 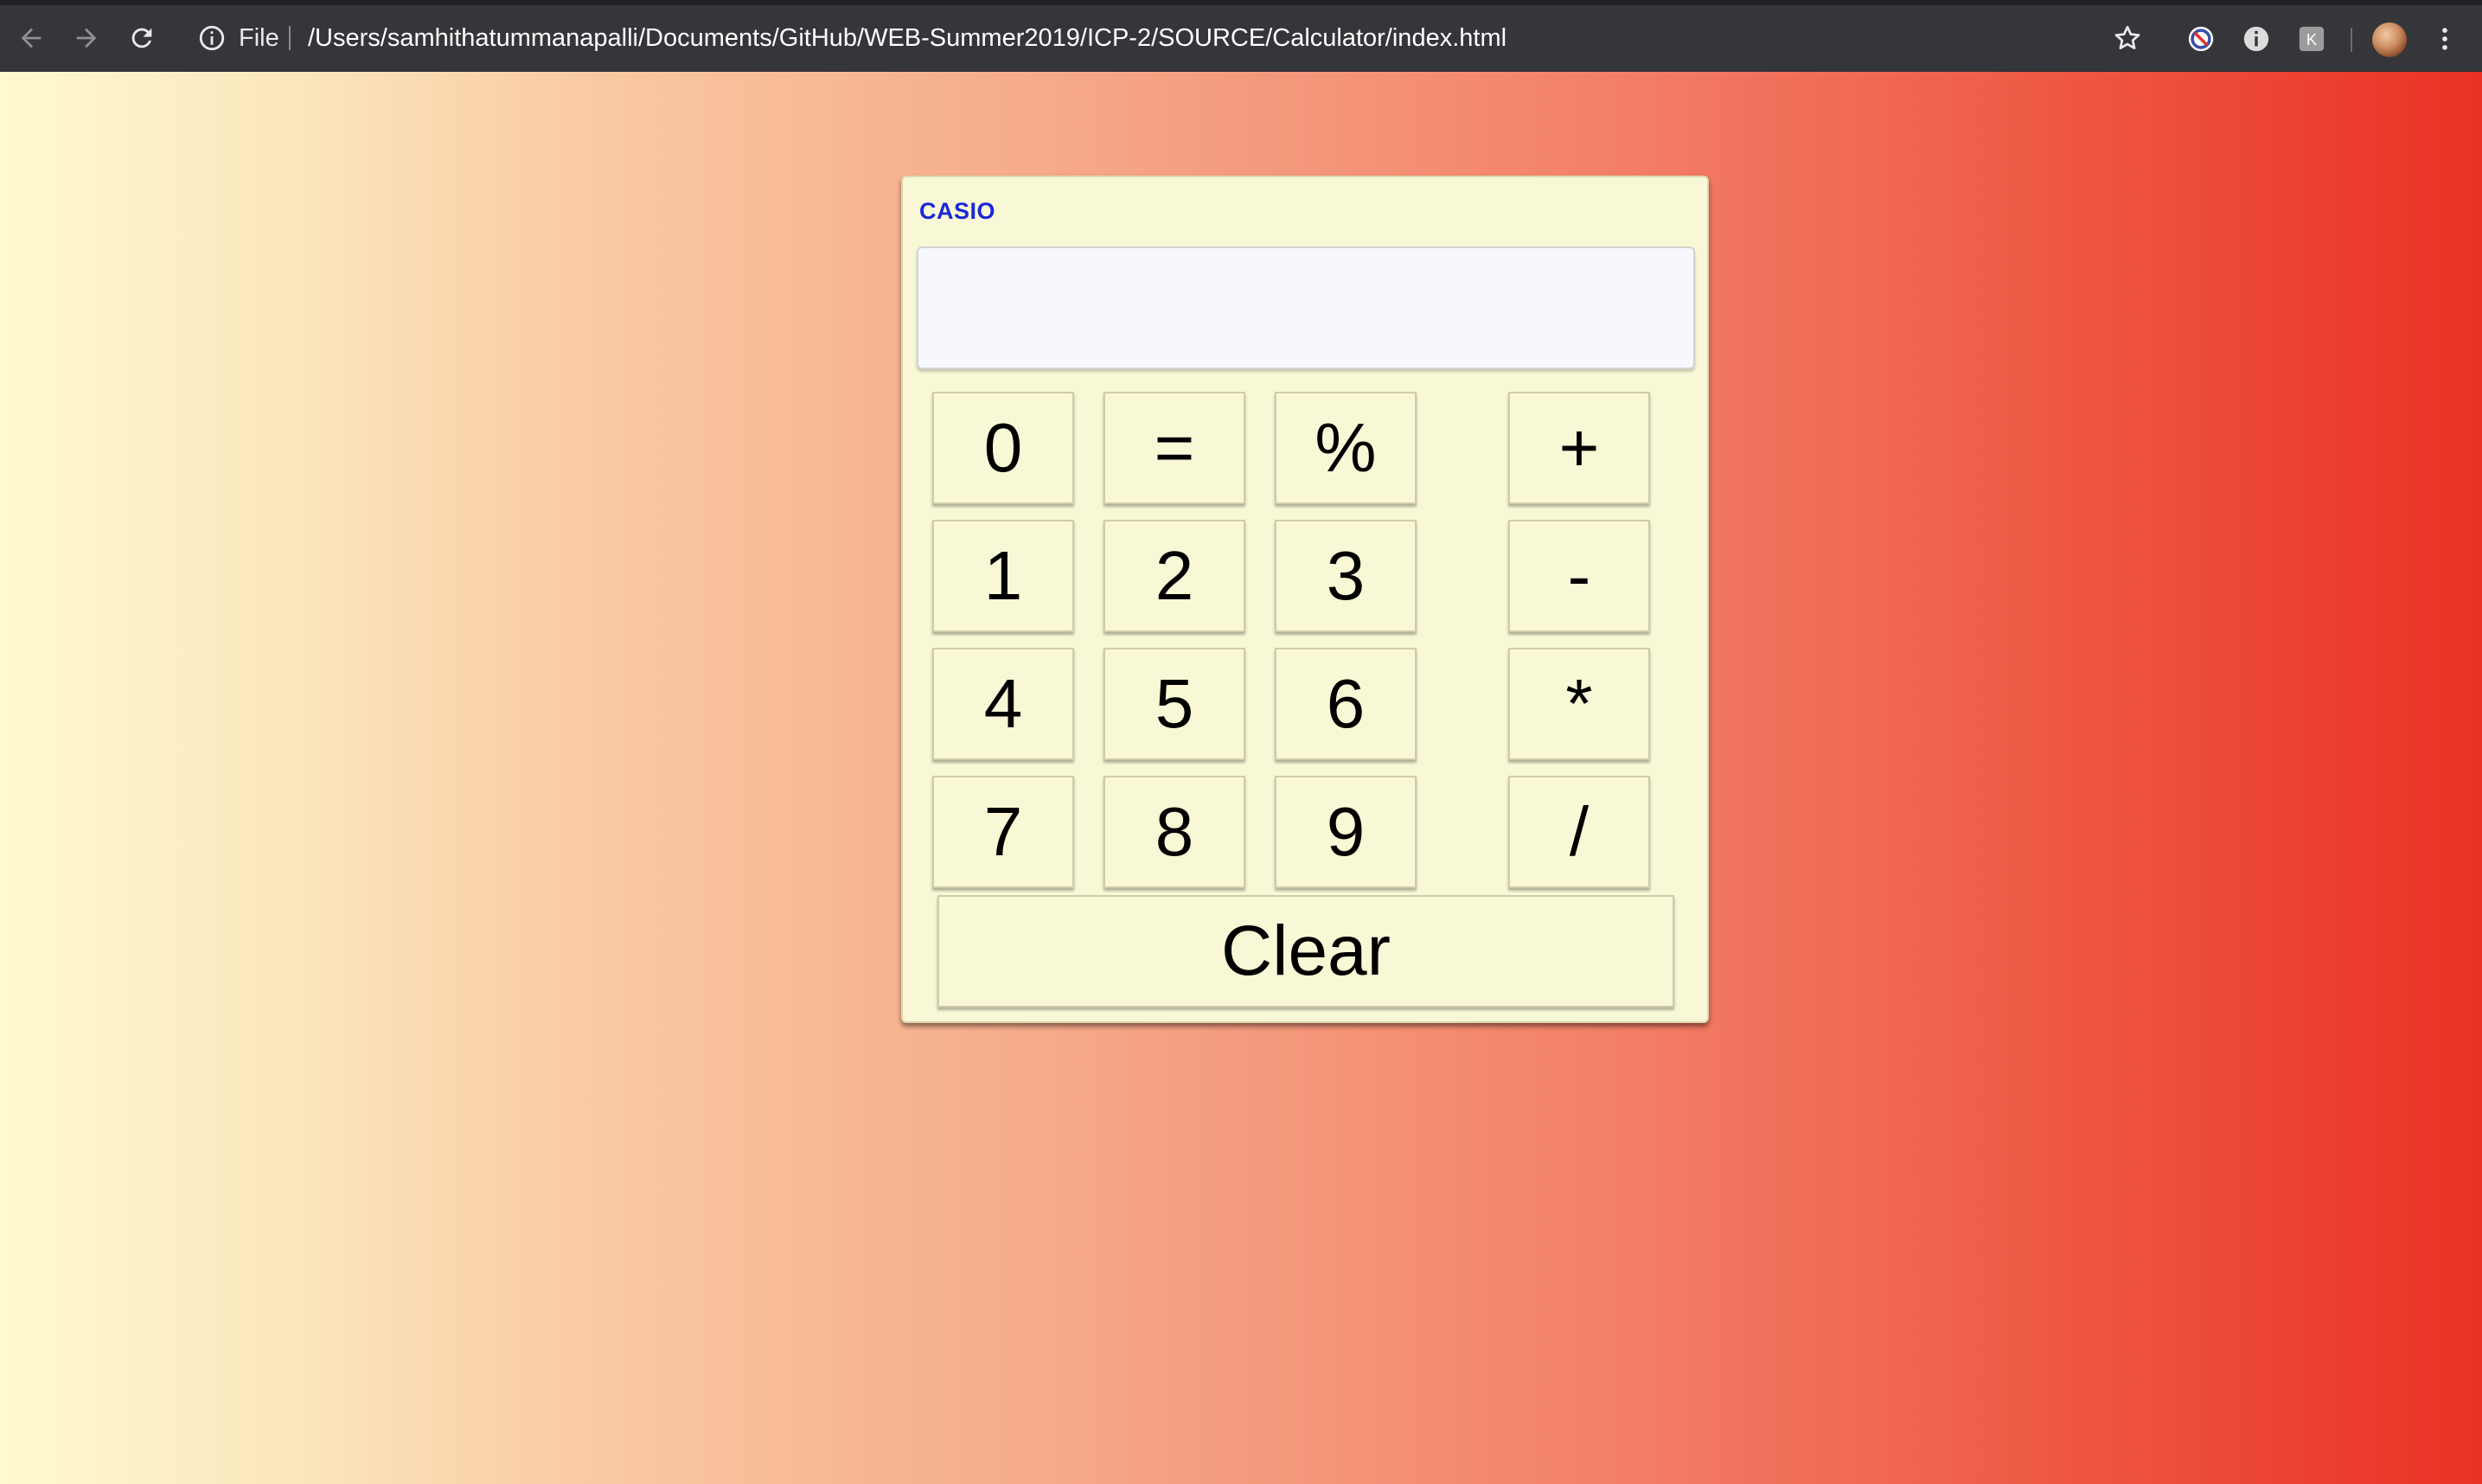 What do you see at coordinates (1174, 704) in the screenshot?
I see `key-5: 5` at bounding box center [1174, 704].